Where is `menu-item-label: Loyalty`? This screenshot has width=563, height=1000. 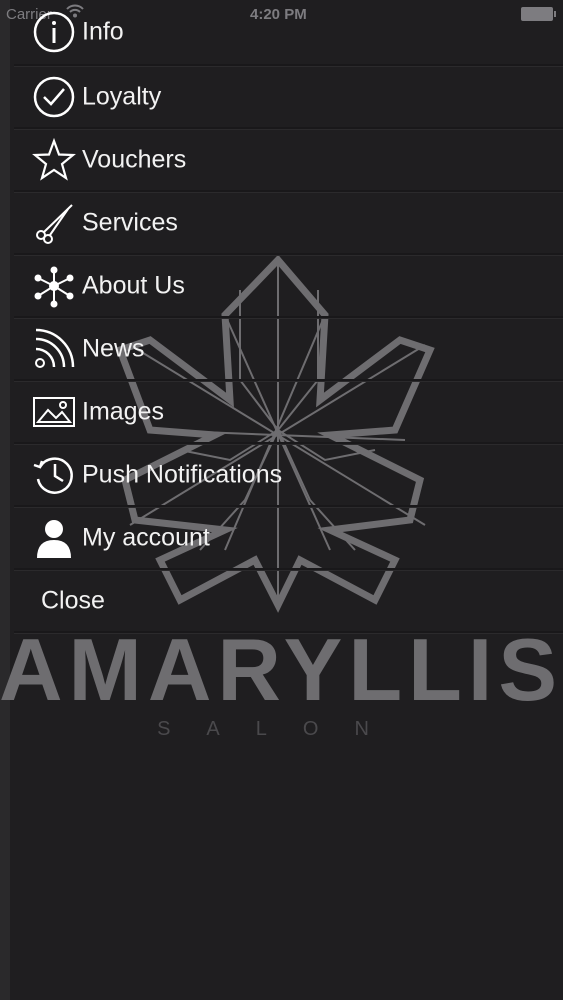 menu-item-label: Loyalty is located at coordinates (122, 96).